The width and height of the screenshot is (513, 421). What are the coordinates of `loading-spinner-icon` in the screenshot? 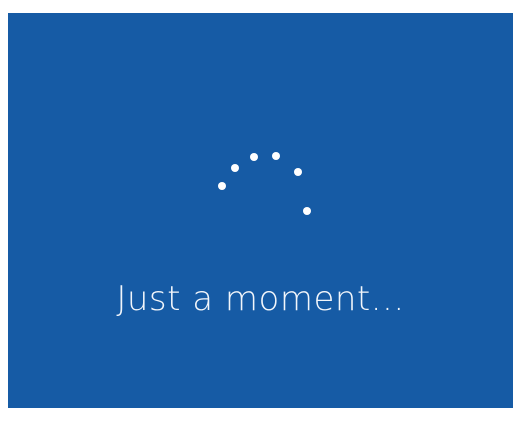 It's located at (264, 183).